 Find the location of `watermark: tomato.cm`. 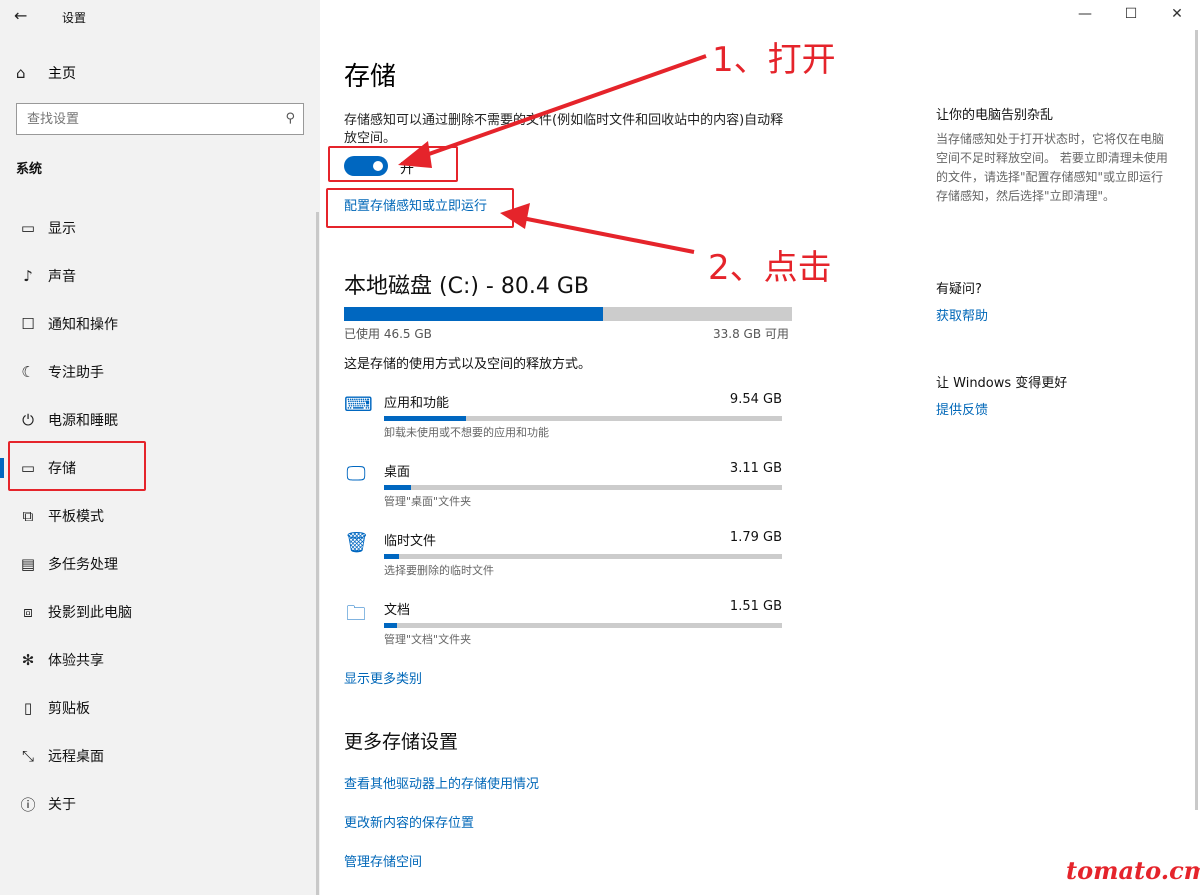

watermark: tomato.cm is located at coordinates (1133, 870).